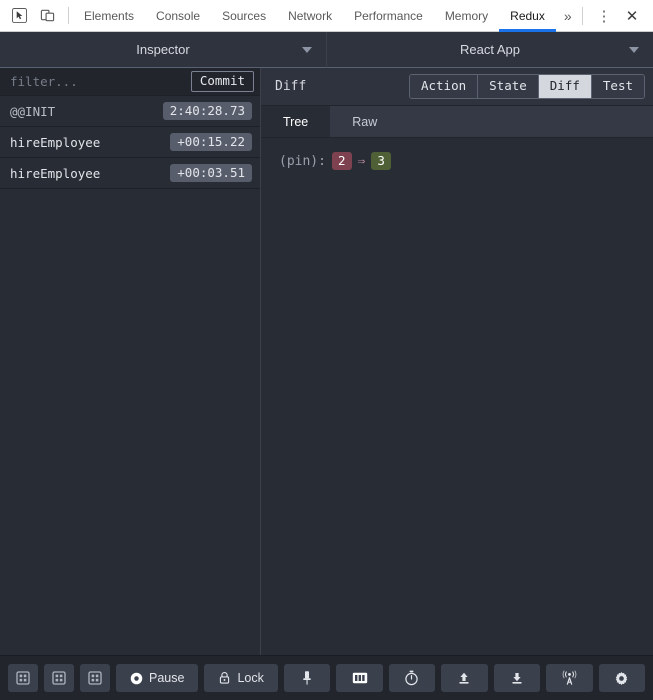 This screenshot has height=700, width=653. I want to click on monitor-select: Inspector, so click(163, 50).